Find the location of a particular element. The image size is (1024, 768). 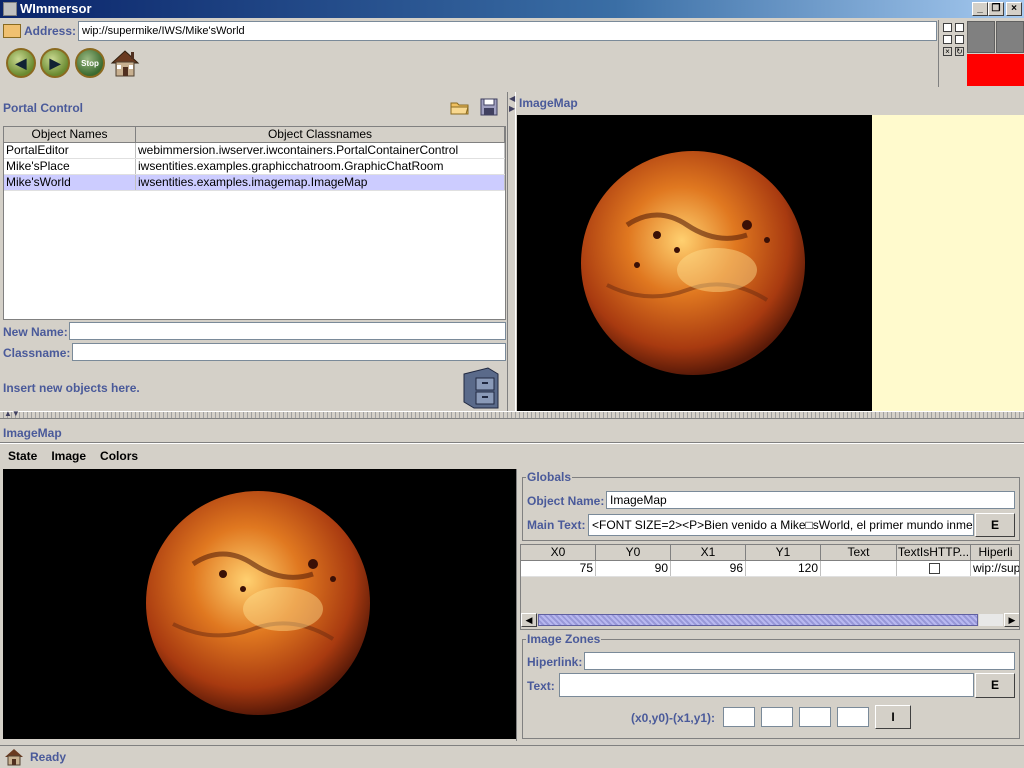

scroll-track is located at coordinates (991, 620).